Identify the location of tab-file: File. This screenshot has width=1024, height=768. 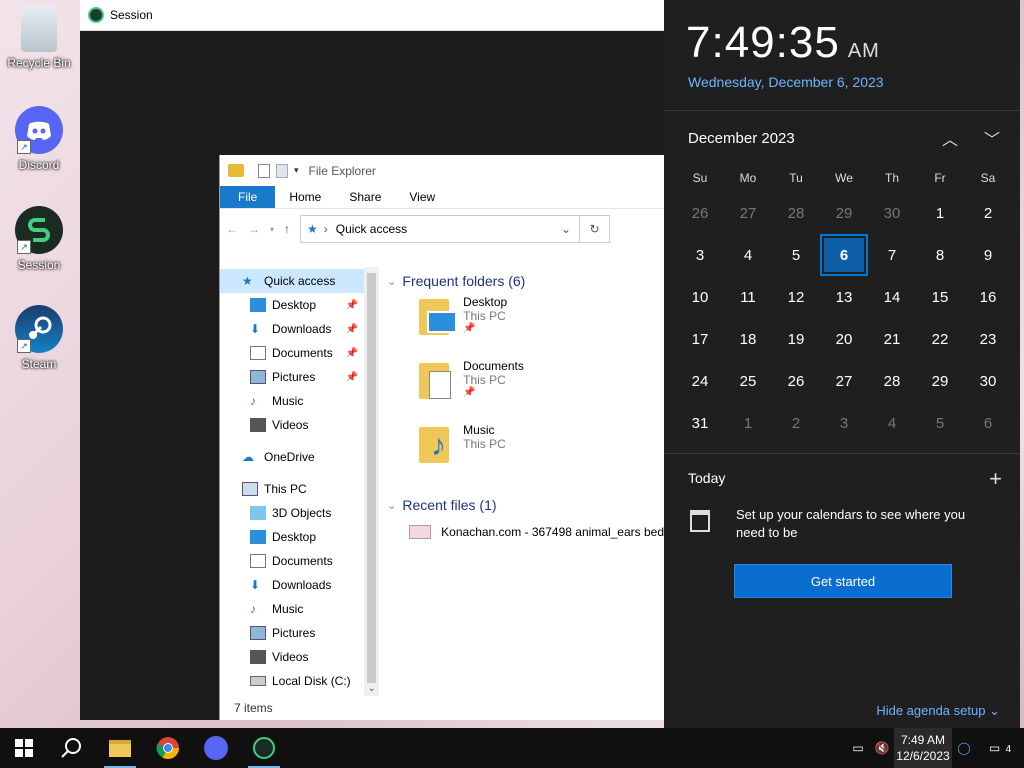
(248, 197).